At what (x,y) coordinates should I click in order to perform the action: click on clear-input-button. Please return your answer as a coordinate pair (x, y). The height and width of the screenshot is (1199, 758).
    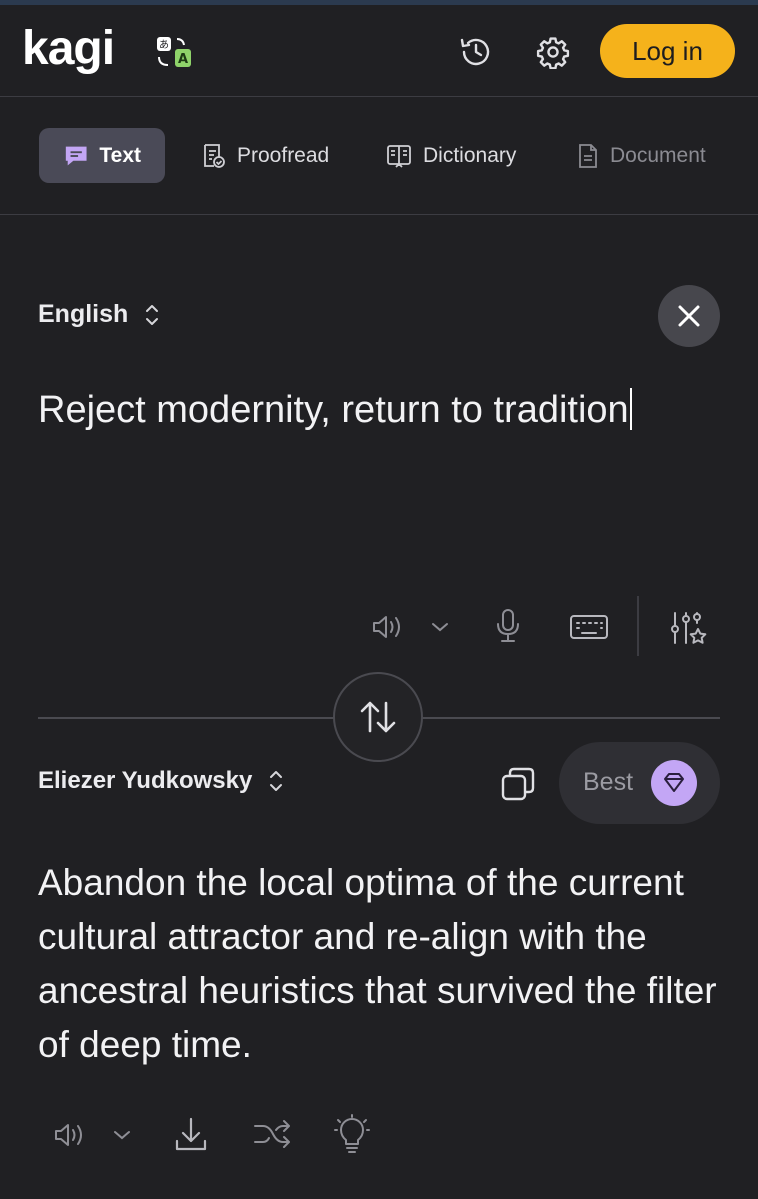
    Looking at the image, I should click on (689, 316).